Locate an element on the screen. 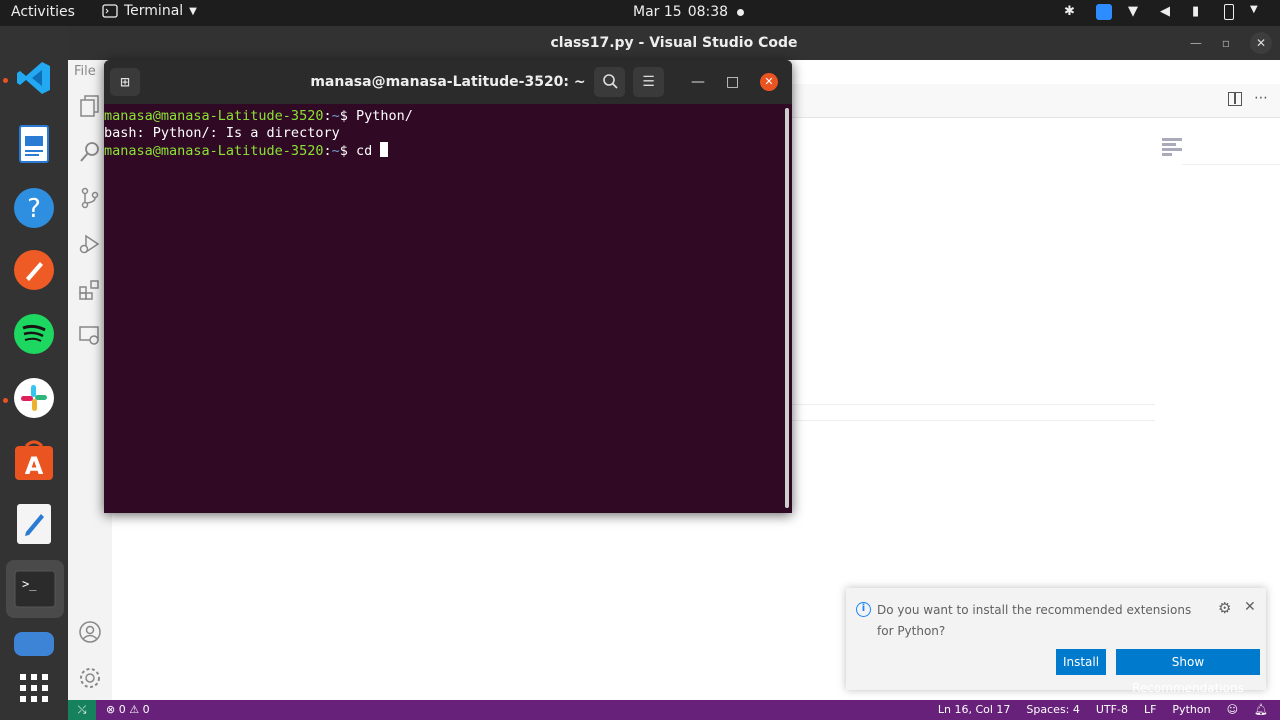 The width and height of the screenshot is (1280, 720). feedback-icon: ☺ is located at coordinates (1232, 709).